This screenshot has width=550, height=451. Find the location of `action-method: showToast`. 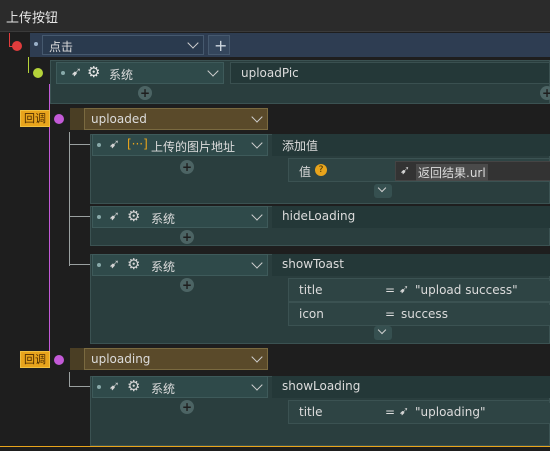

action-method: showToast is located at coordinates (411, 265).